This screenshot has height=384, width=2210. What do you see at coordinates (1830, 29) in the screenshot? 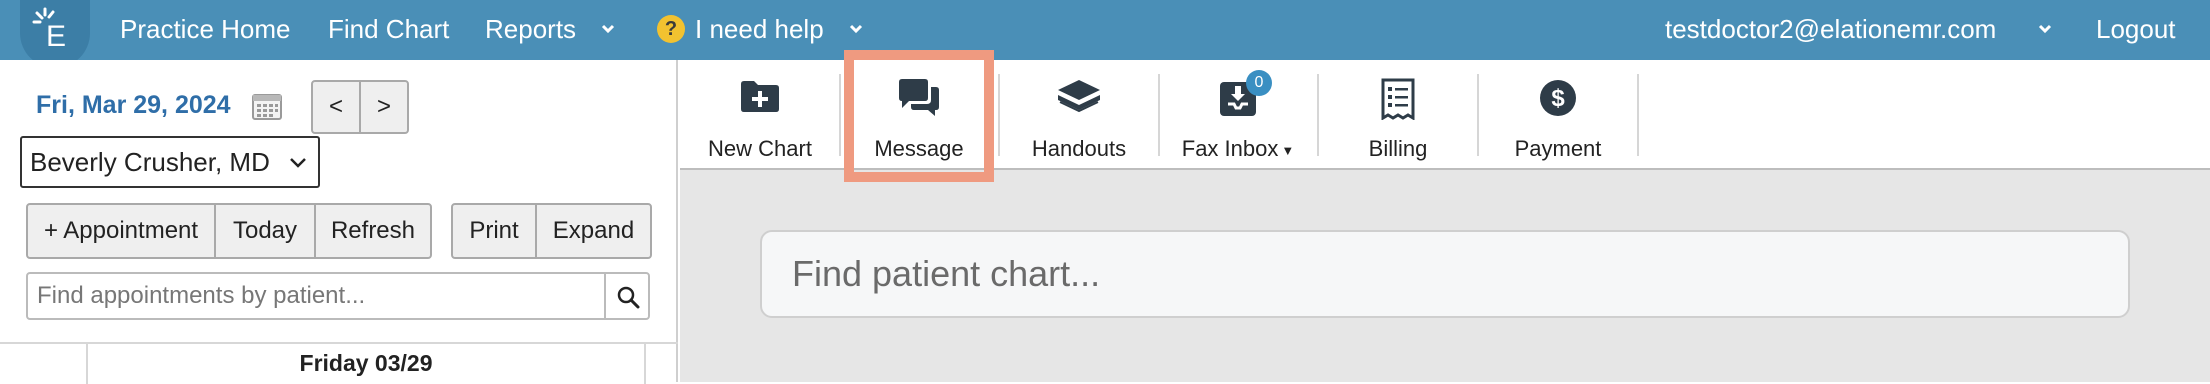
I see `user-email-menu: testdoctor2@elationemr.com` at bounding box center [1830, 29].